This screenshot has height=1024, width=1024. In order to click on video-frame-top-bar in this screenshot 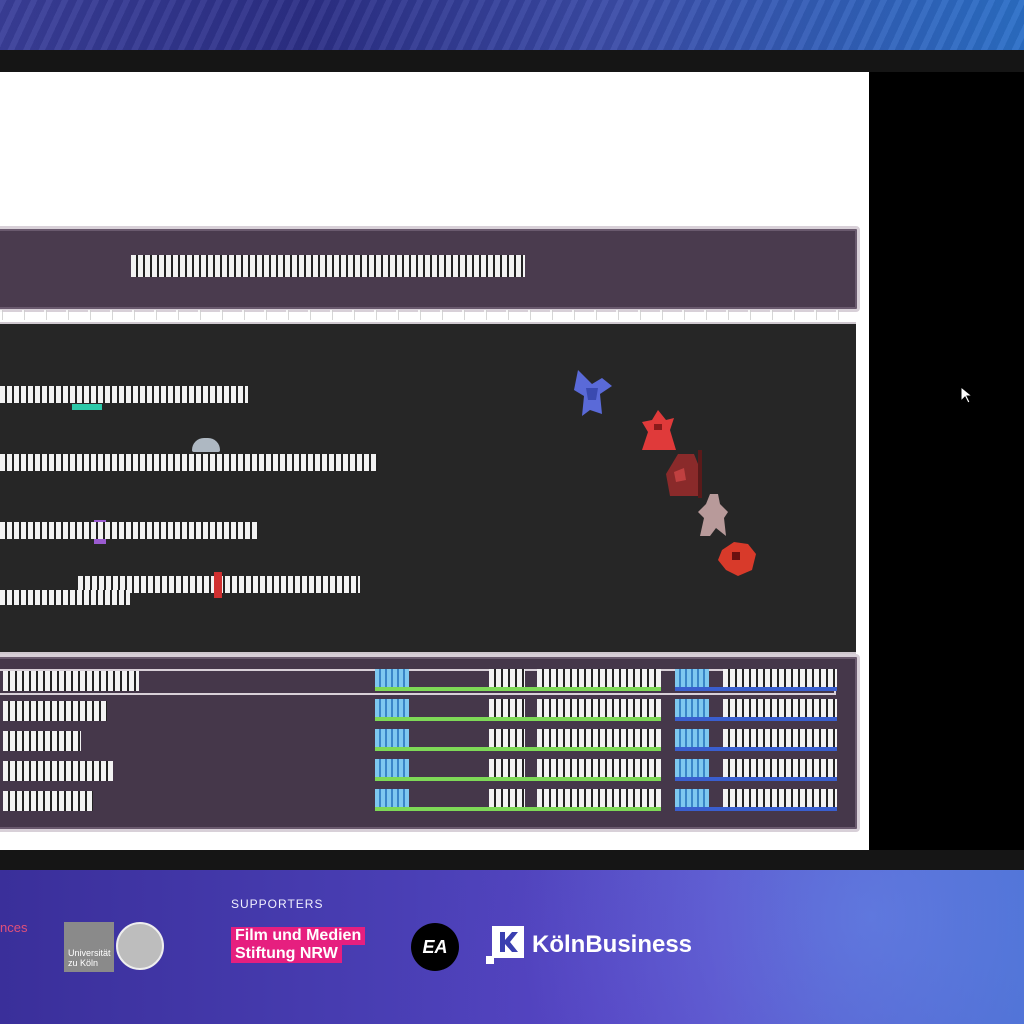, I will do `click(512, 61)`.